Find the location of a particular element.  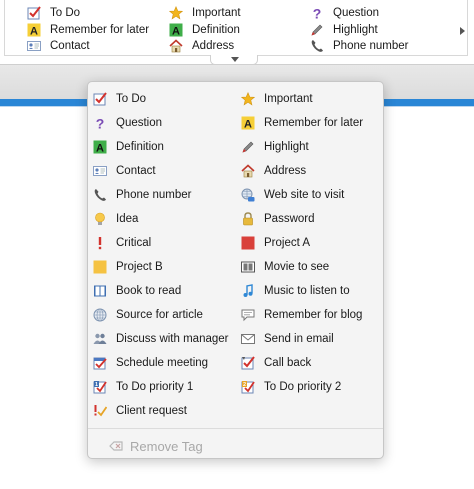

menu-item-label: Address is located at coordinates (285, 171).